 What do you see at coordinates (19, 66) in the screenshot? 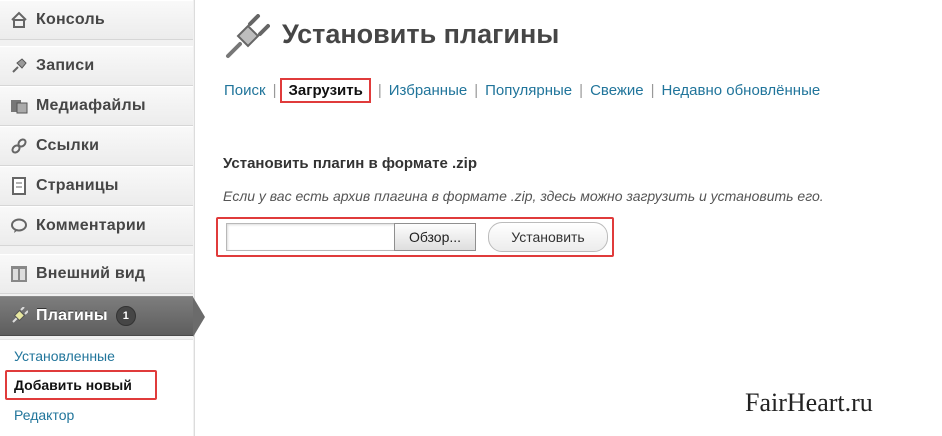
I see `pin-icon` at bounding box center [19, 66].